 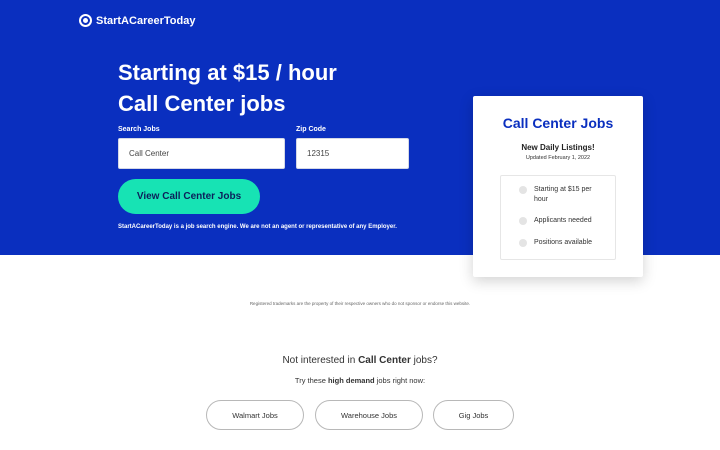 I want to click on brand-logo: StartACareerToday, so click(x=137, y=20).